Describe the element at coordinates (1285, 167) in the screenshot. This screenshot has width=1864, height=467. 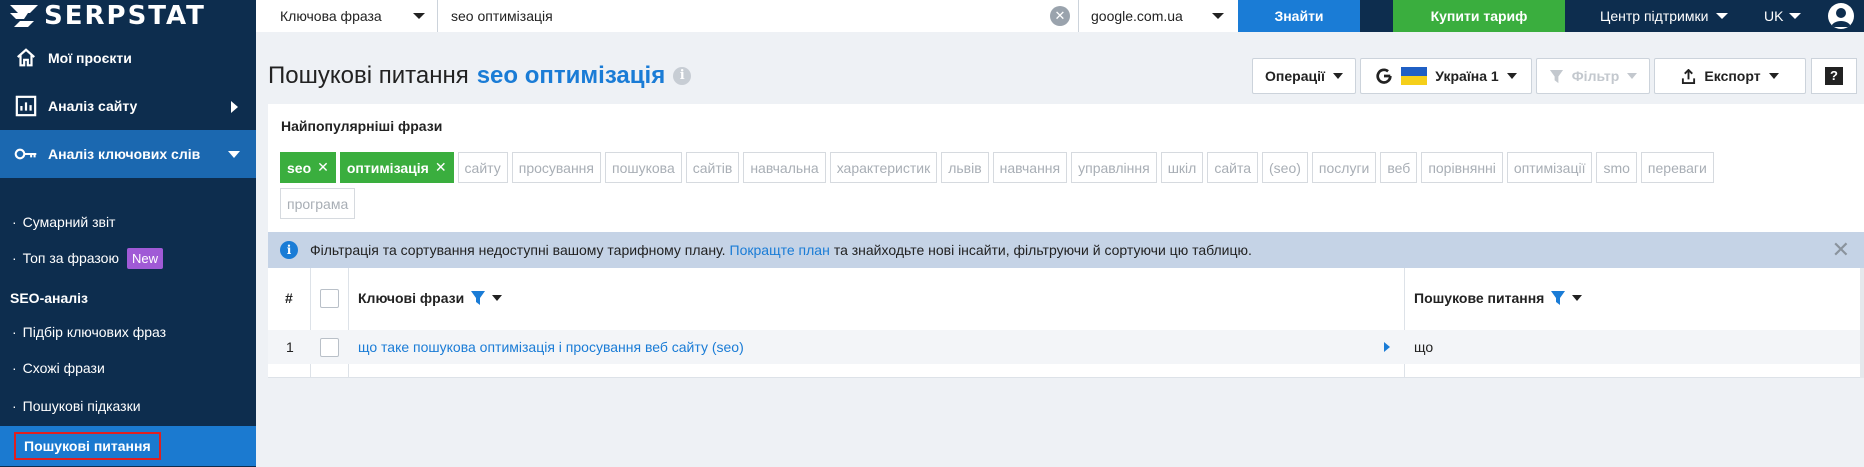
I see `phrase-tag: (seo)` at that location.